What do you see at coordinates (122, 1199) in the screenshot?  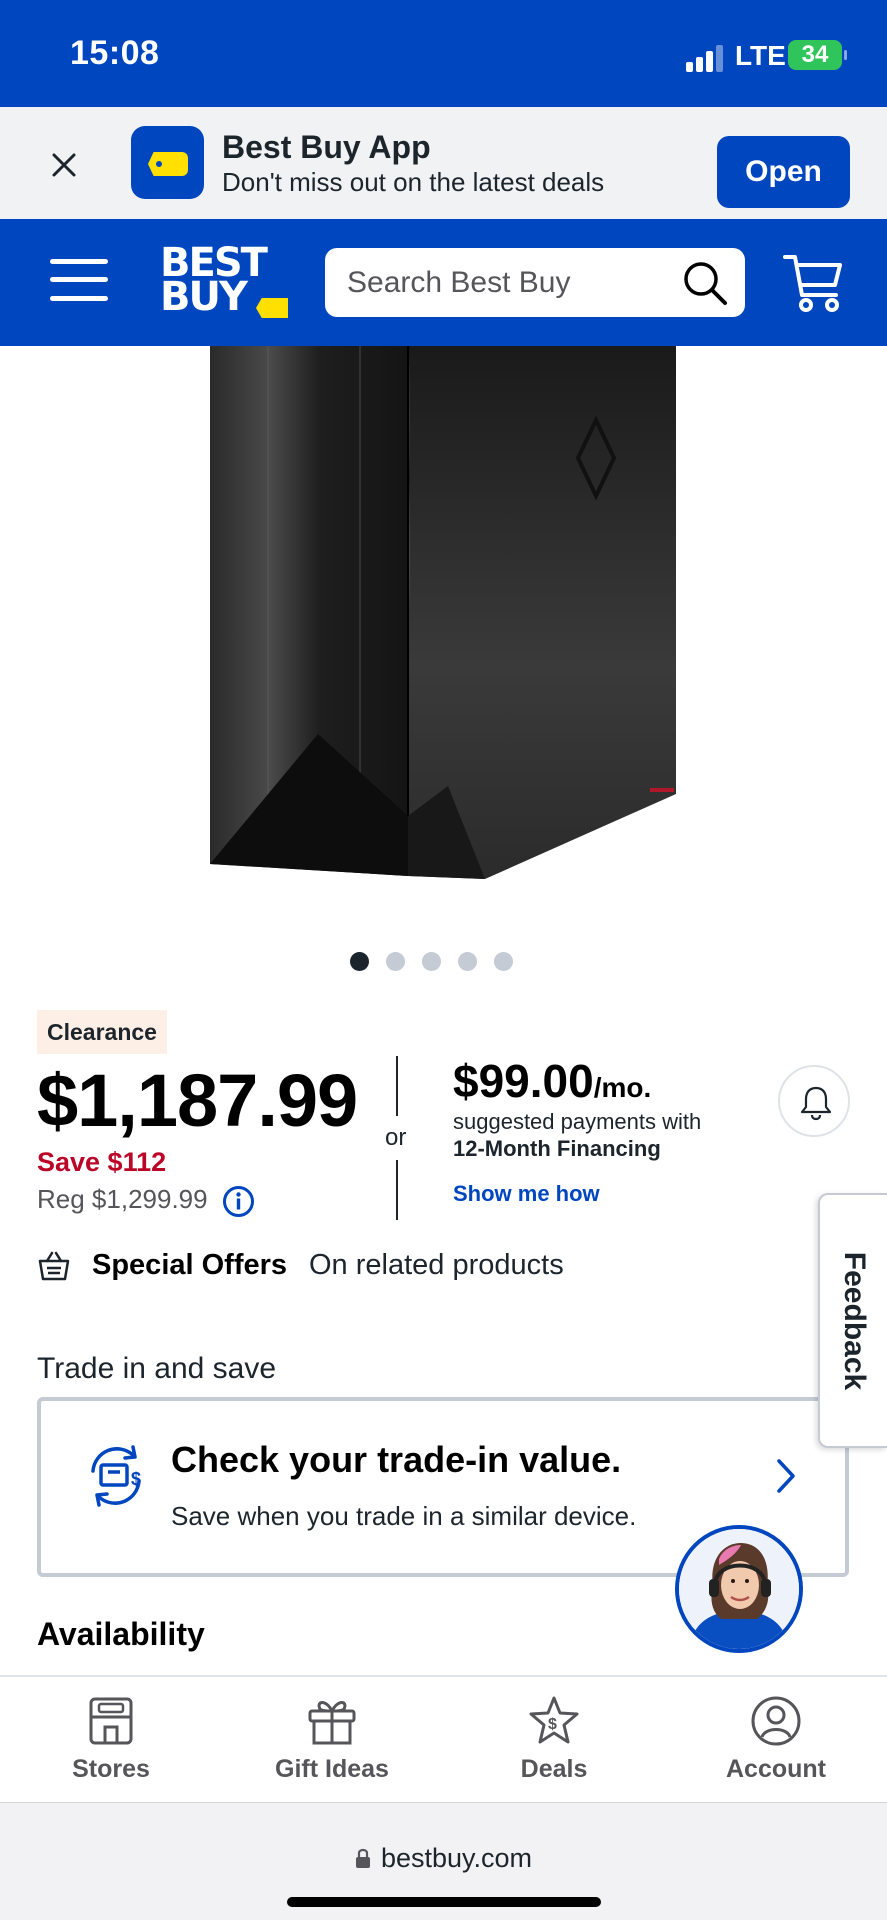 I see `regular-price: Reg $1,299.99` at bounding box center [122, 1199].